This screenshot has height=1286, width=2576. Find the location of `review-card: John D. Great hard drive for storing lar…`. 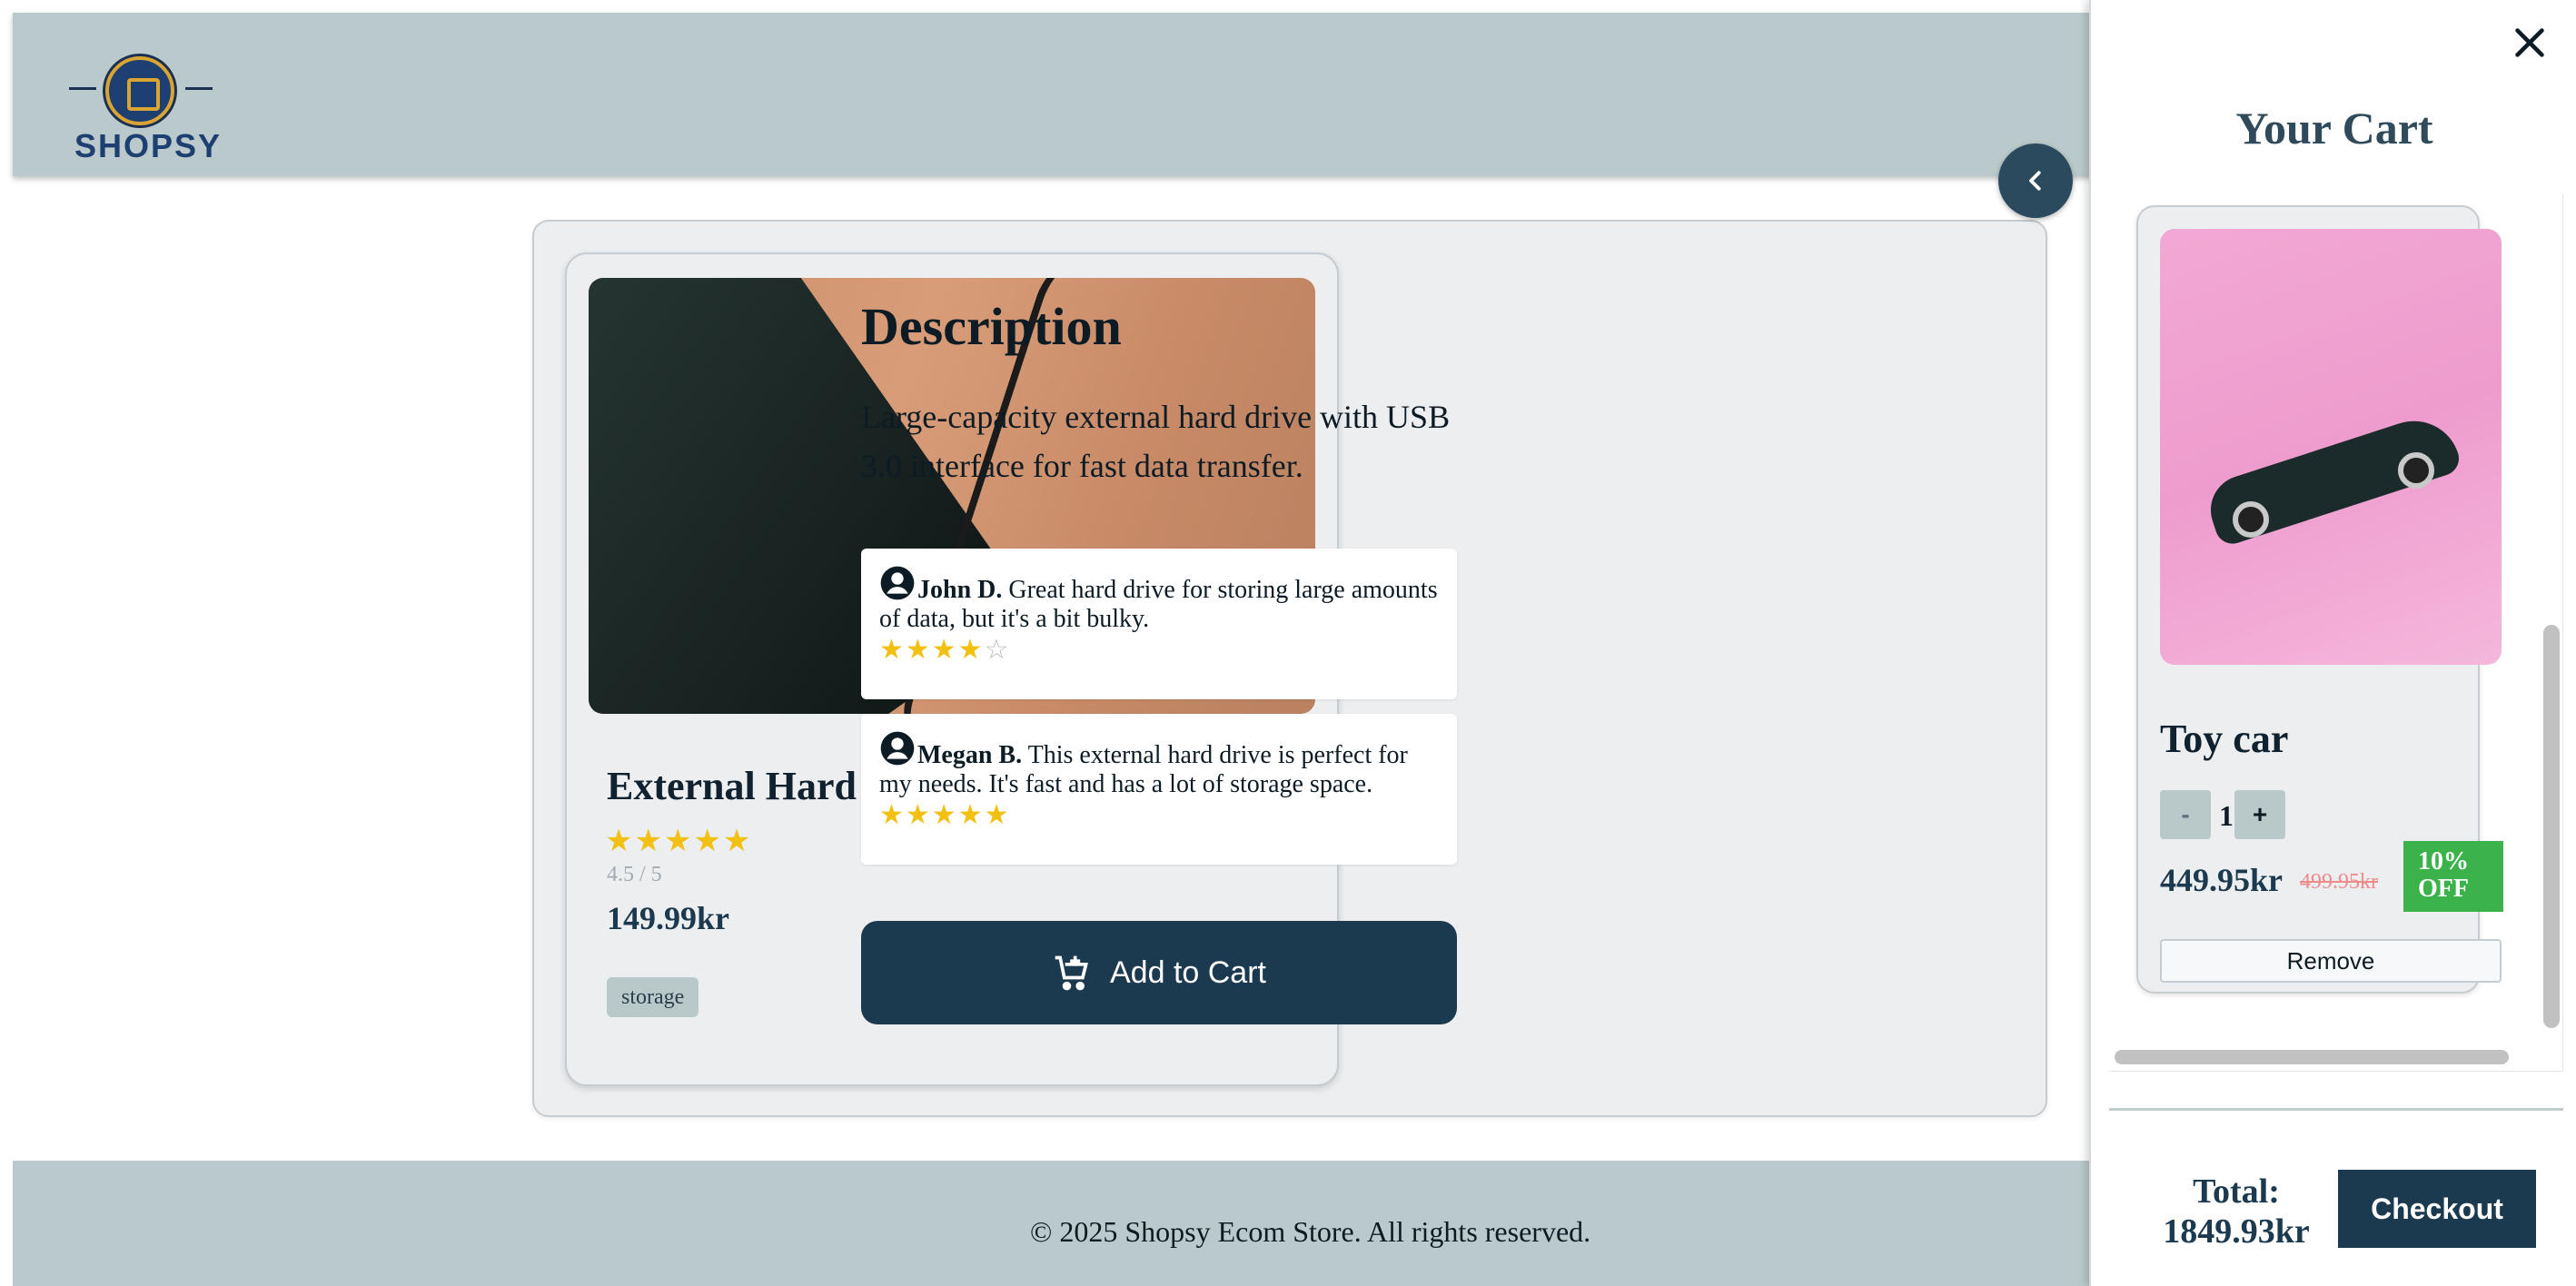

review-card: John D. Great hard drive for storing lar… is located at coordinates (1159, 624).